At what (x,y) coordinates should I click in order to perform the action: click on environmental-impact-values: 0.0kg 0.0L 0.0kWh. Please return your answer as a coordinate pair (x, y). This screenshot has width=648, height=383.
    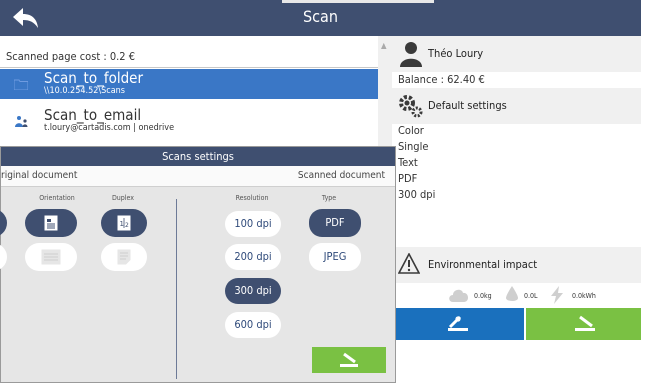
    Looking at the image, I should click on (516, 296).